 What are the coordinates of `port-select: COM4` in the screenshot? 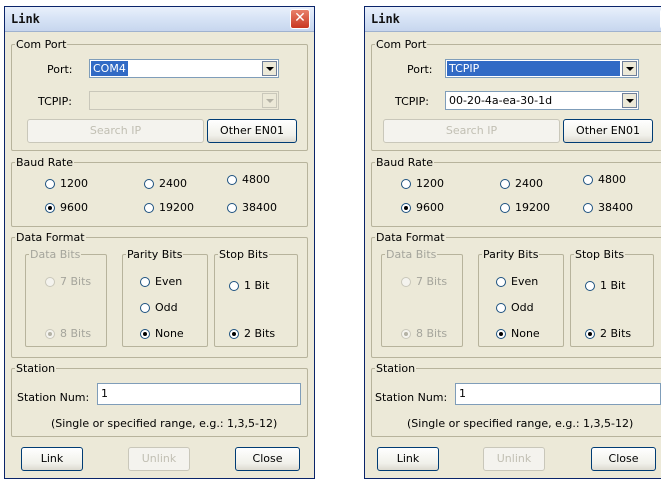 It's located at (184, 68).